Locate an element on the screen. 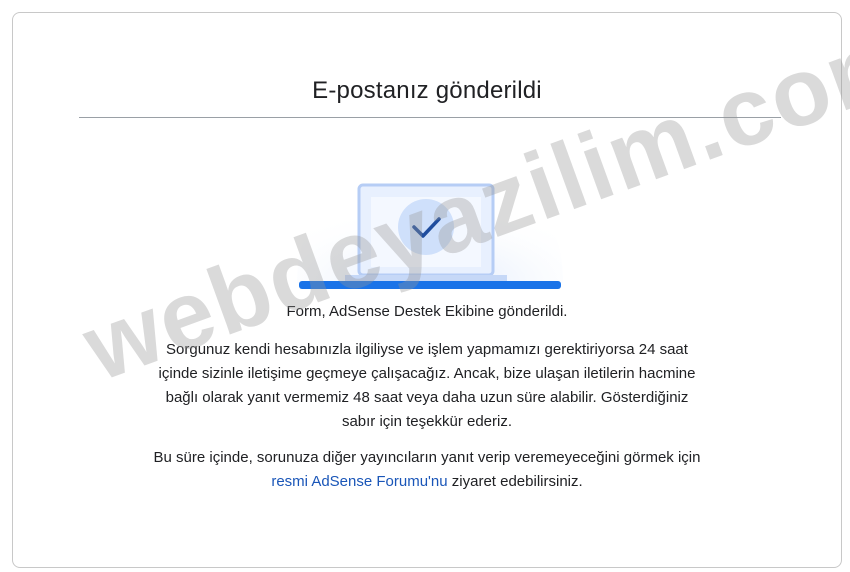  laptop-check-icon is located at coordinates (430, 230).